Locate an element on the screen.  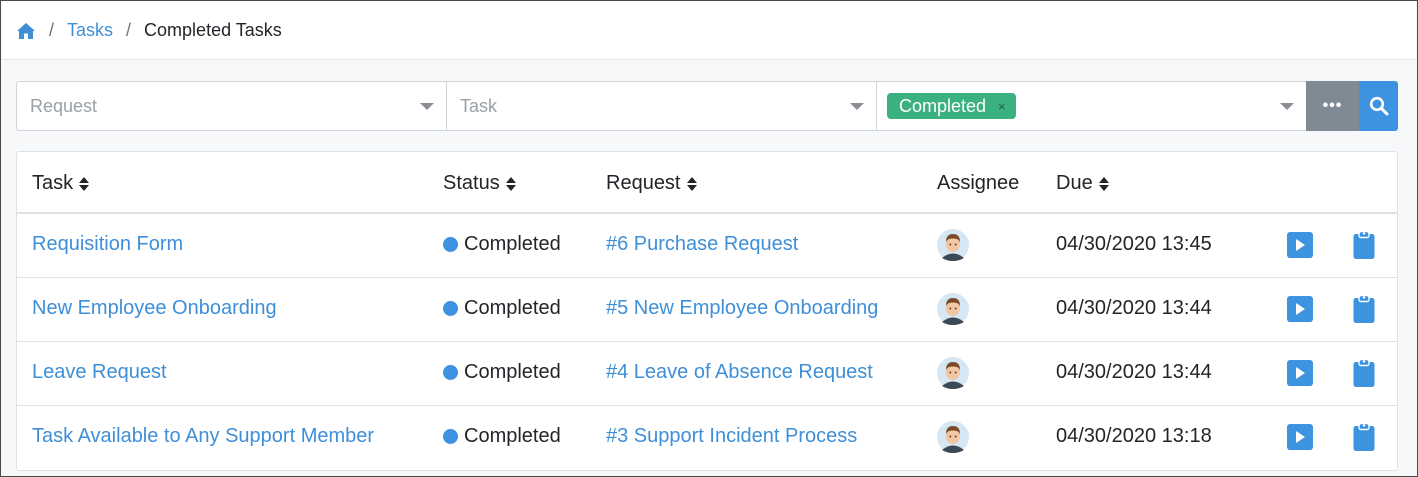
breadcrumb-current: Completed Tasks is located at coordinates (213, 30).